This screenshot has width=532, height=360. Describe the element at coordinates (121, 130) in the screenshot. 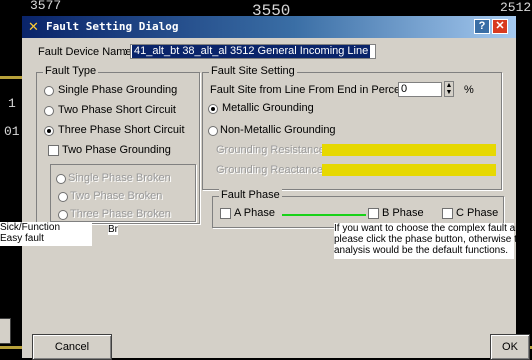

I see `radio-label: Three Phase Short Circuit` at that location.